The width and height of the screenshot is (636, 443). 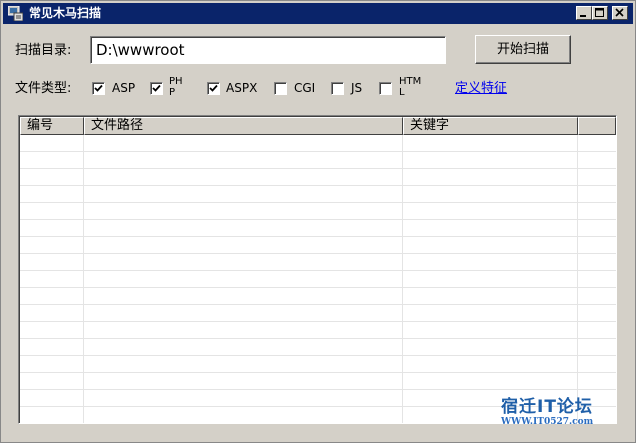 I want to click on close-icon, so click(x=619, y=12).